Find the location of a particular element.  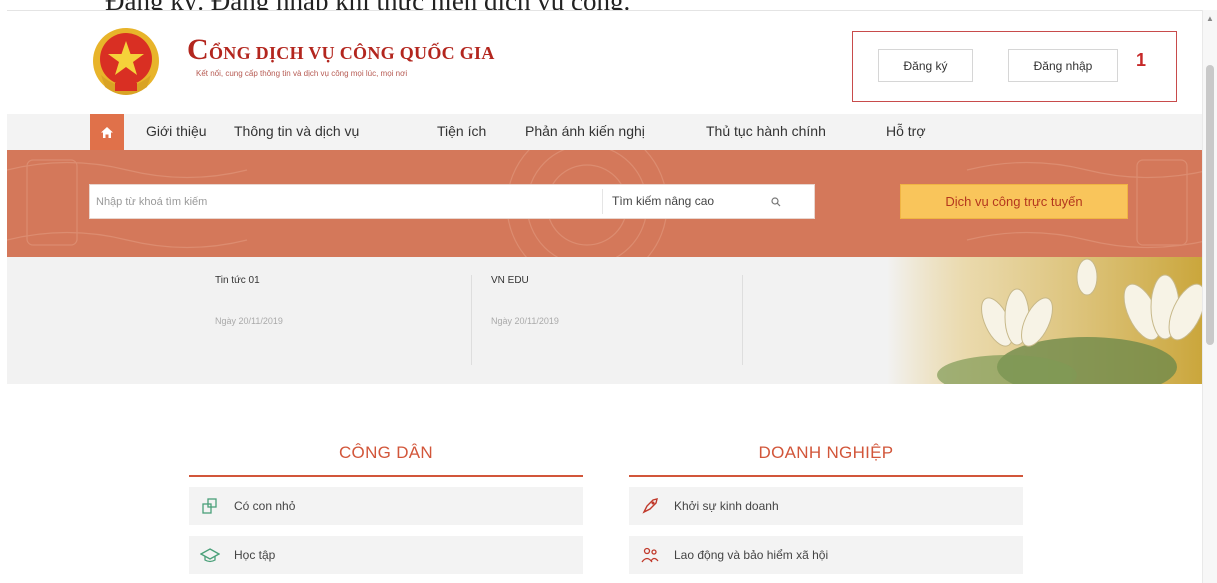

nav-item-phan-anh-kien-nghi: Phản ánh kiến nghị is located at coordinates (585, 131).